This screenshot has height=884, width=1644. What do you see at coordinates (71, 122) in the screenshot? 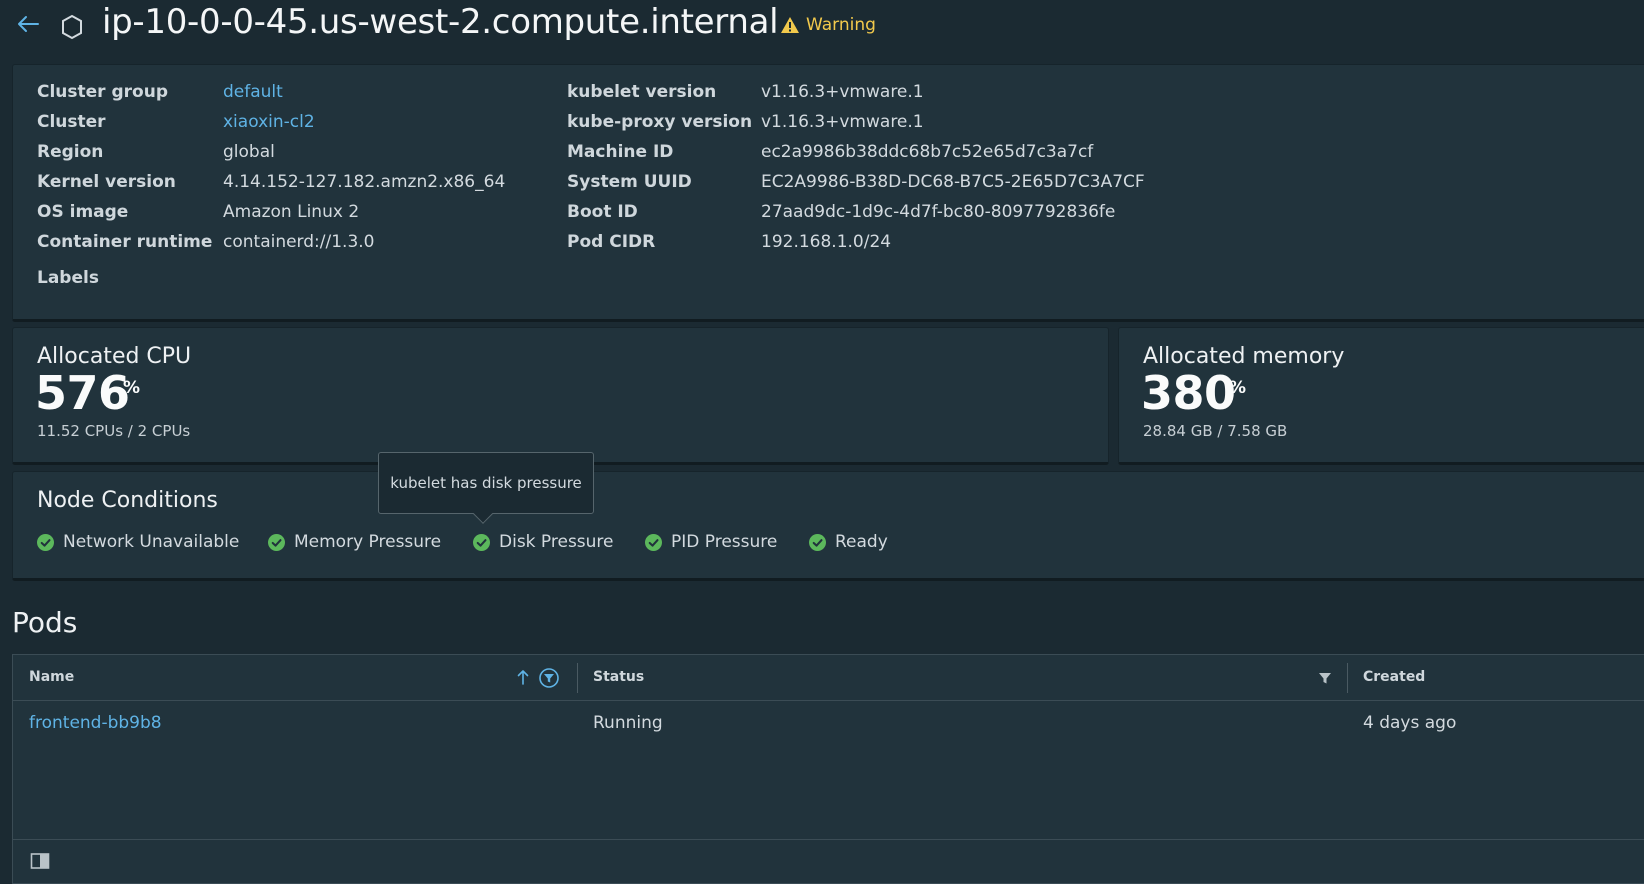
I see `detail-key: Cluster` at bounding box center [71, 122].